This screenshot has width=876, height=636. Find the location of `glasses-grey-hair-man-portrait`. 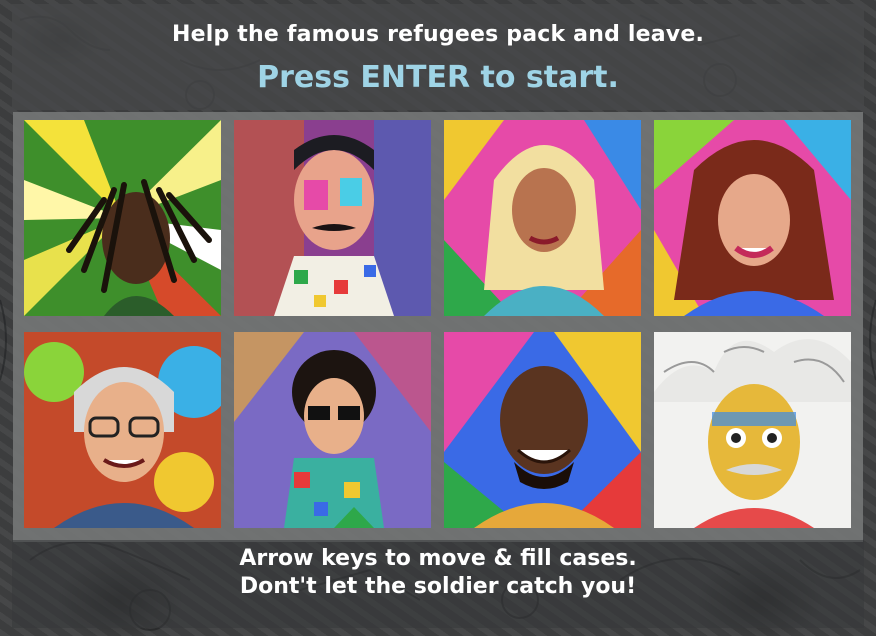

glasses-grey-hair-man-portrait is located at coordinates (122, 430).